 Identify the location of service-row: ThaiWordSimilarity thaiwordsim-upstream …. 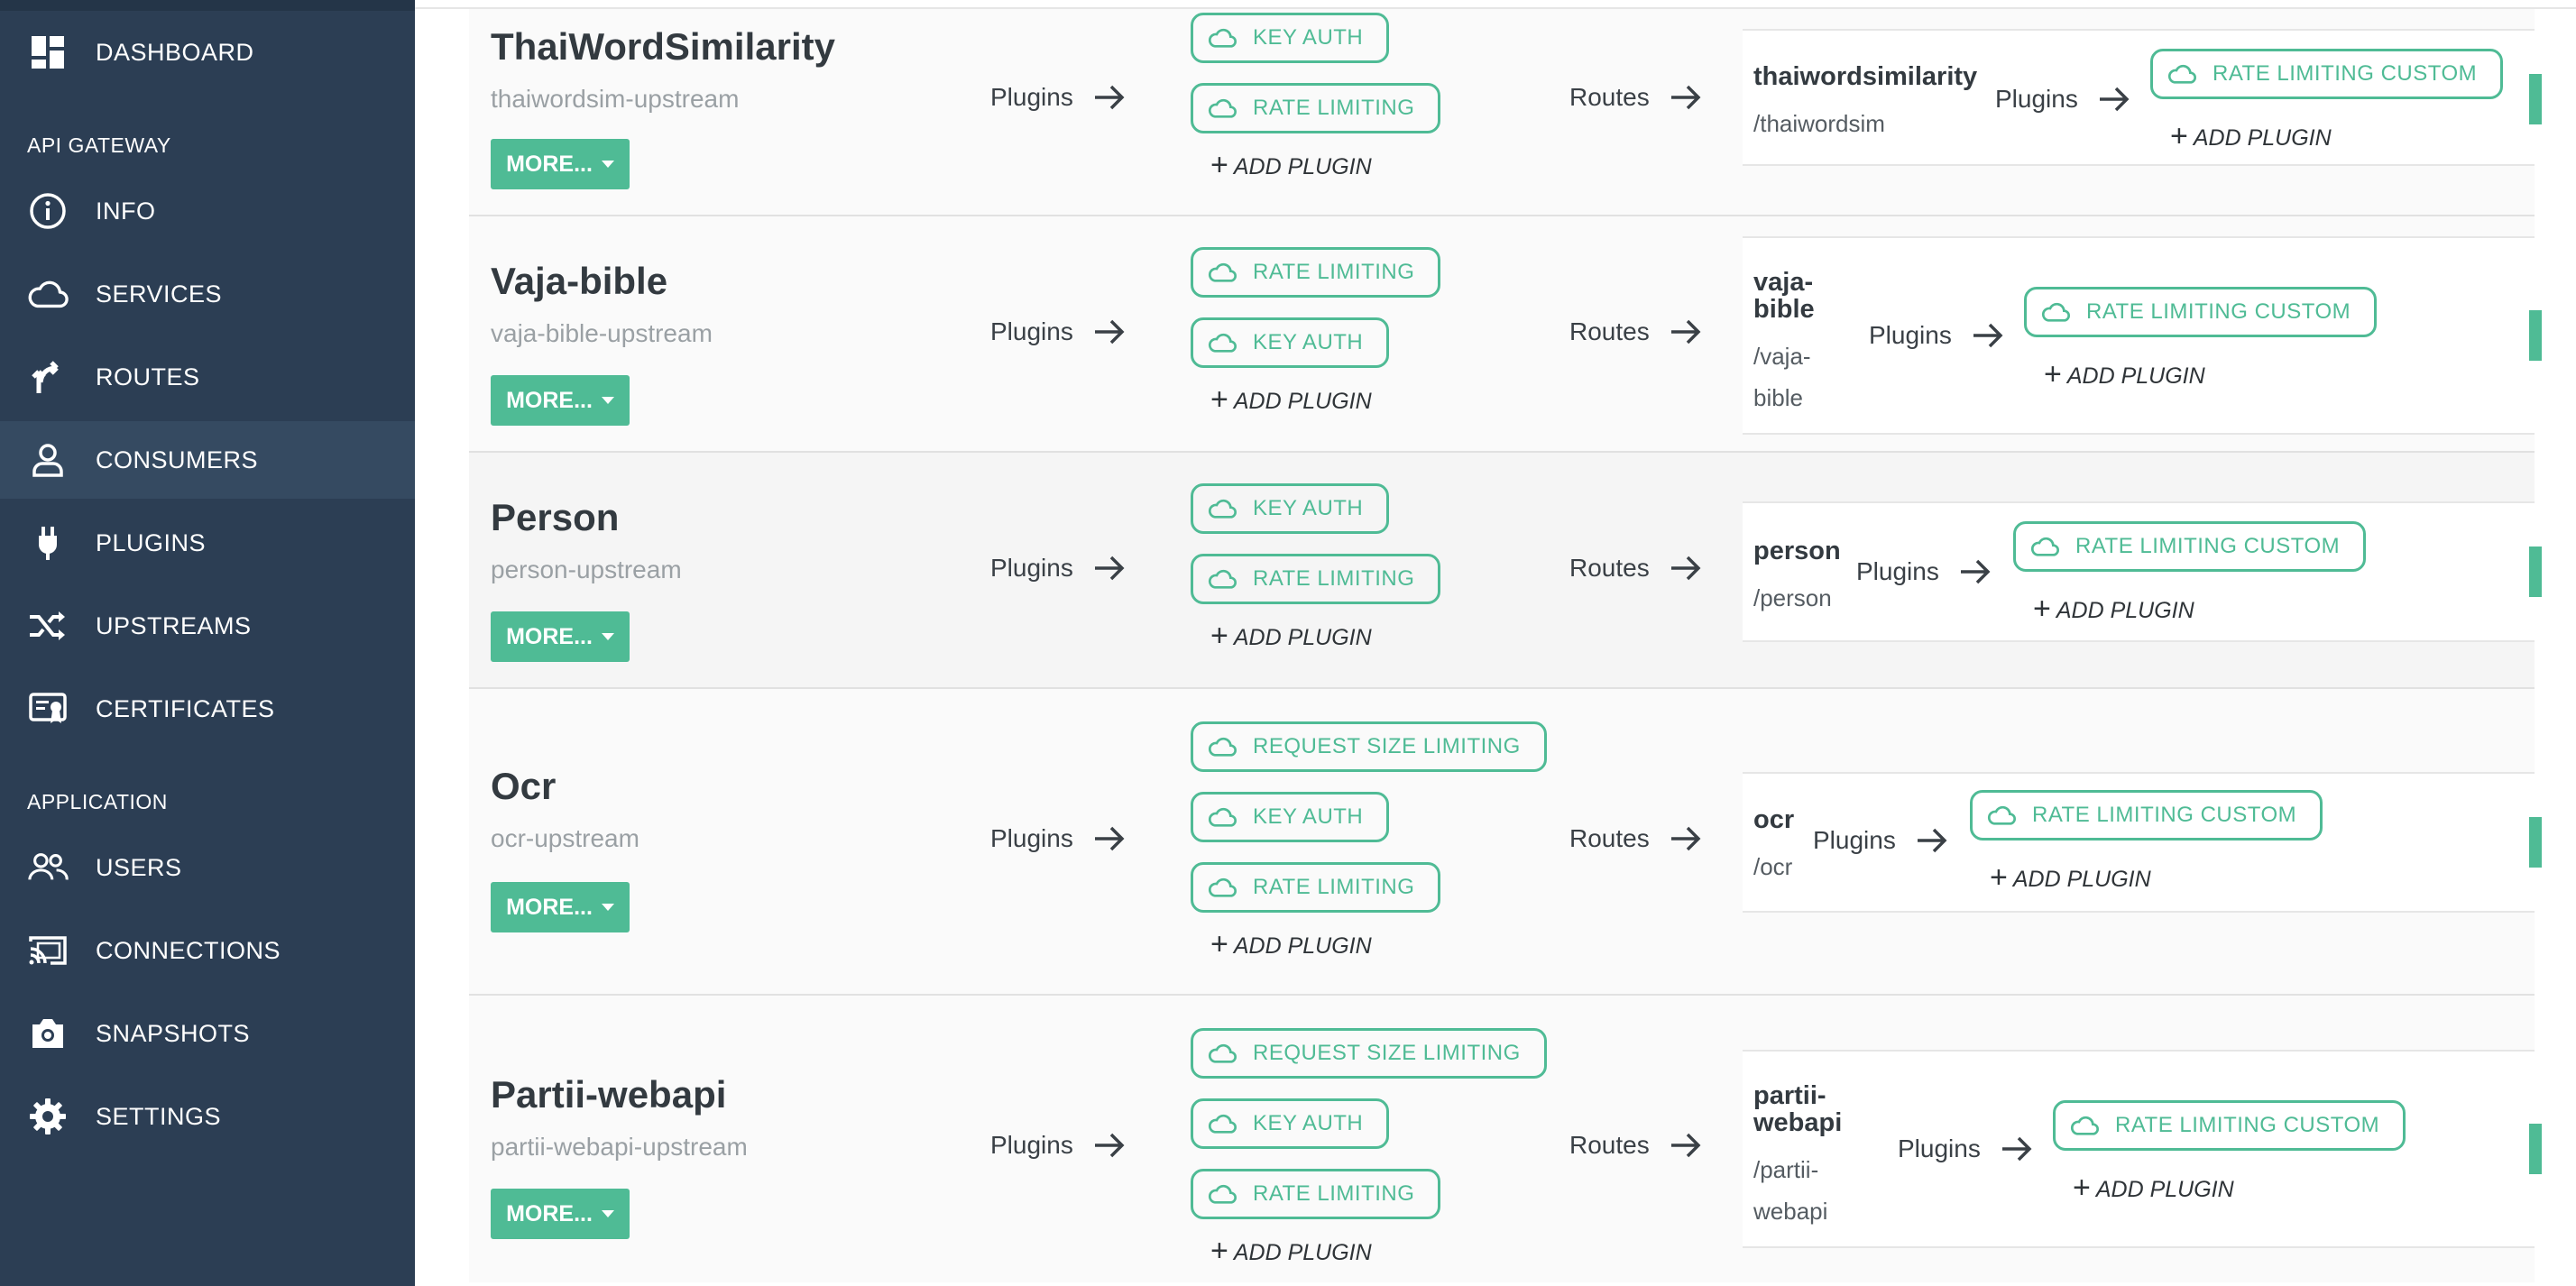
(1506, 112).